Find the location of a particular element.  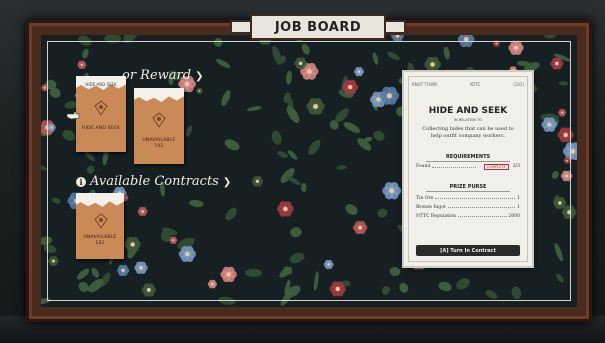

section-header-reward: or Reward ❯ is located at coordinates (162, 75).